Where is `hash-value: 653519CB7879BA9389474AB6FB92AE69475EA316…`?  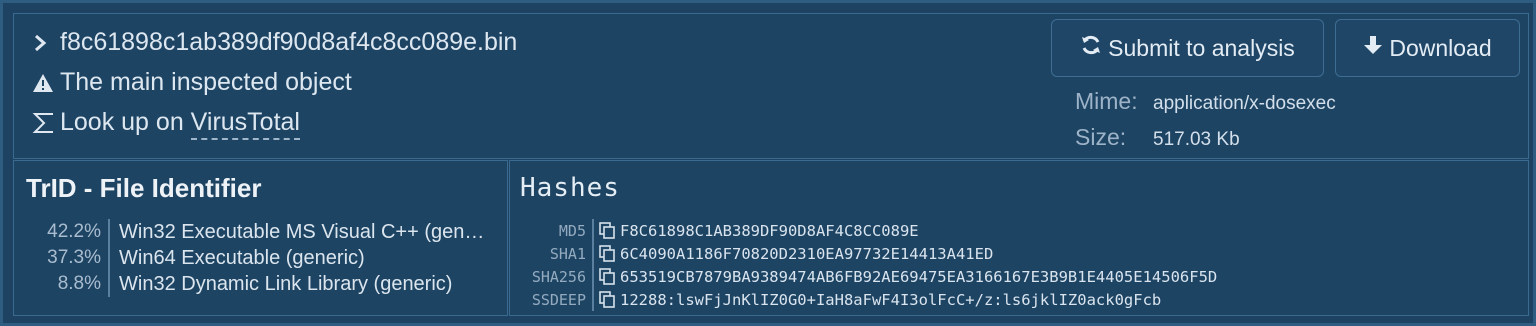 hash-value: 653519CB7879BA9389474AB6FB92AE69475EA316… is located at coordinates (919, 276).